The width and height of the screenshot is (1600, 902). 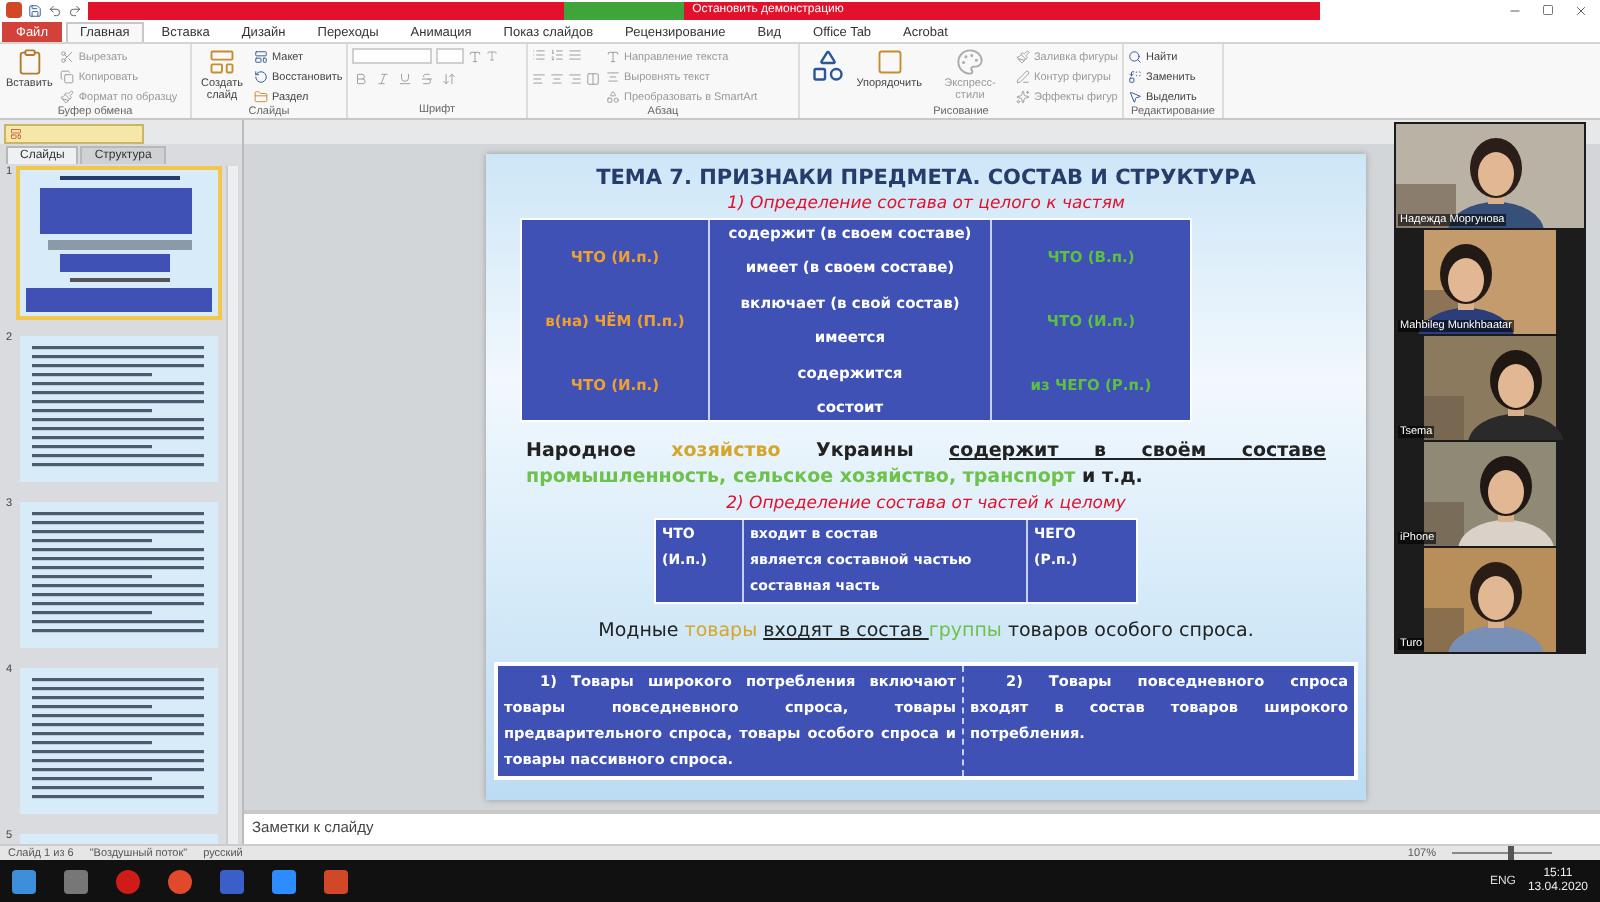 I want to click on zoom-thumb, so click(x=1510, y=853).